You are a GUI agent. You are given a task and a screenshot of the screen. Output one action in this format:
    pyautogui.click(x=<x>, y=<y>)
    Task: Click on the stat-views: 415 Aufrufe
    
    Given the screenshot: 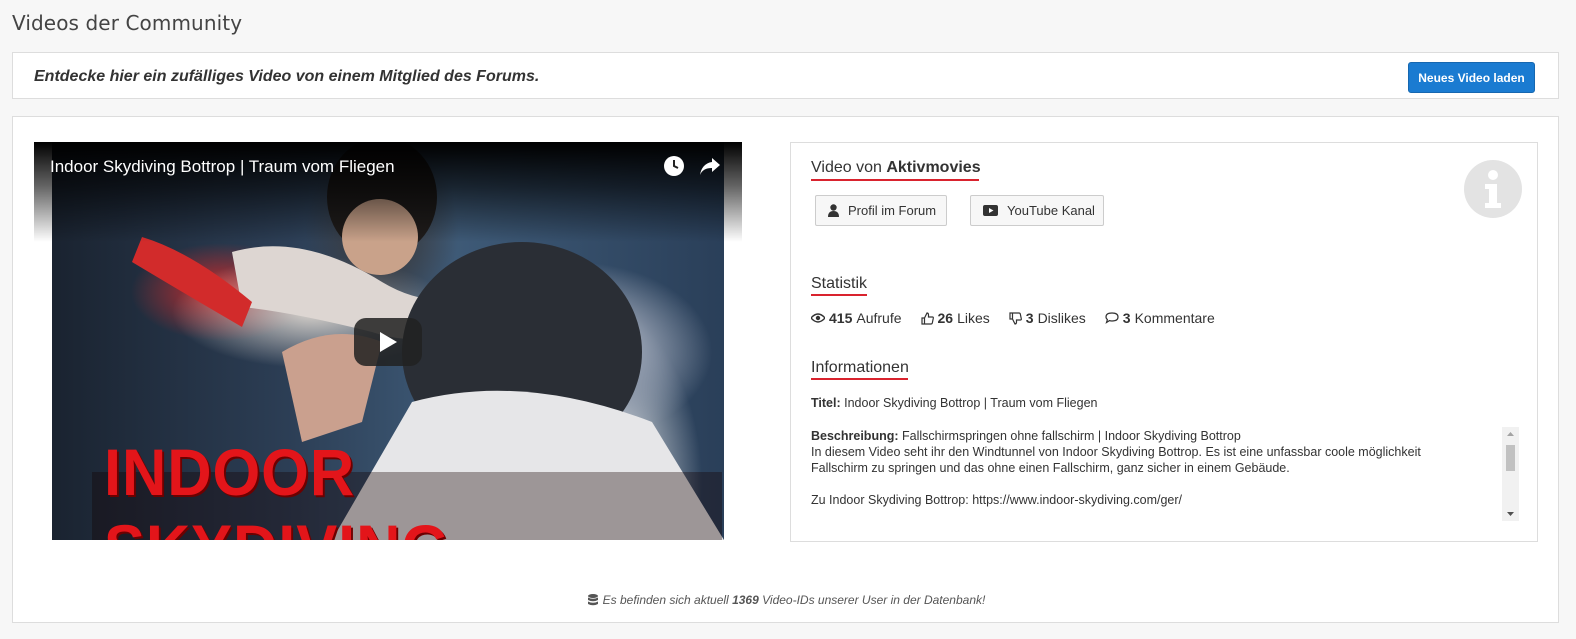 What is the action you would take?
    pyautogui.click(x=856, y=318)
    